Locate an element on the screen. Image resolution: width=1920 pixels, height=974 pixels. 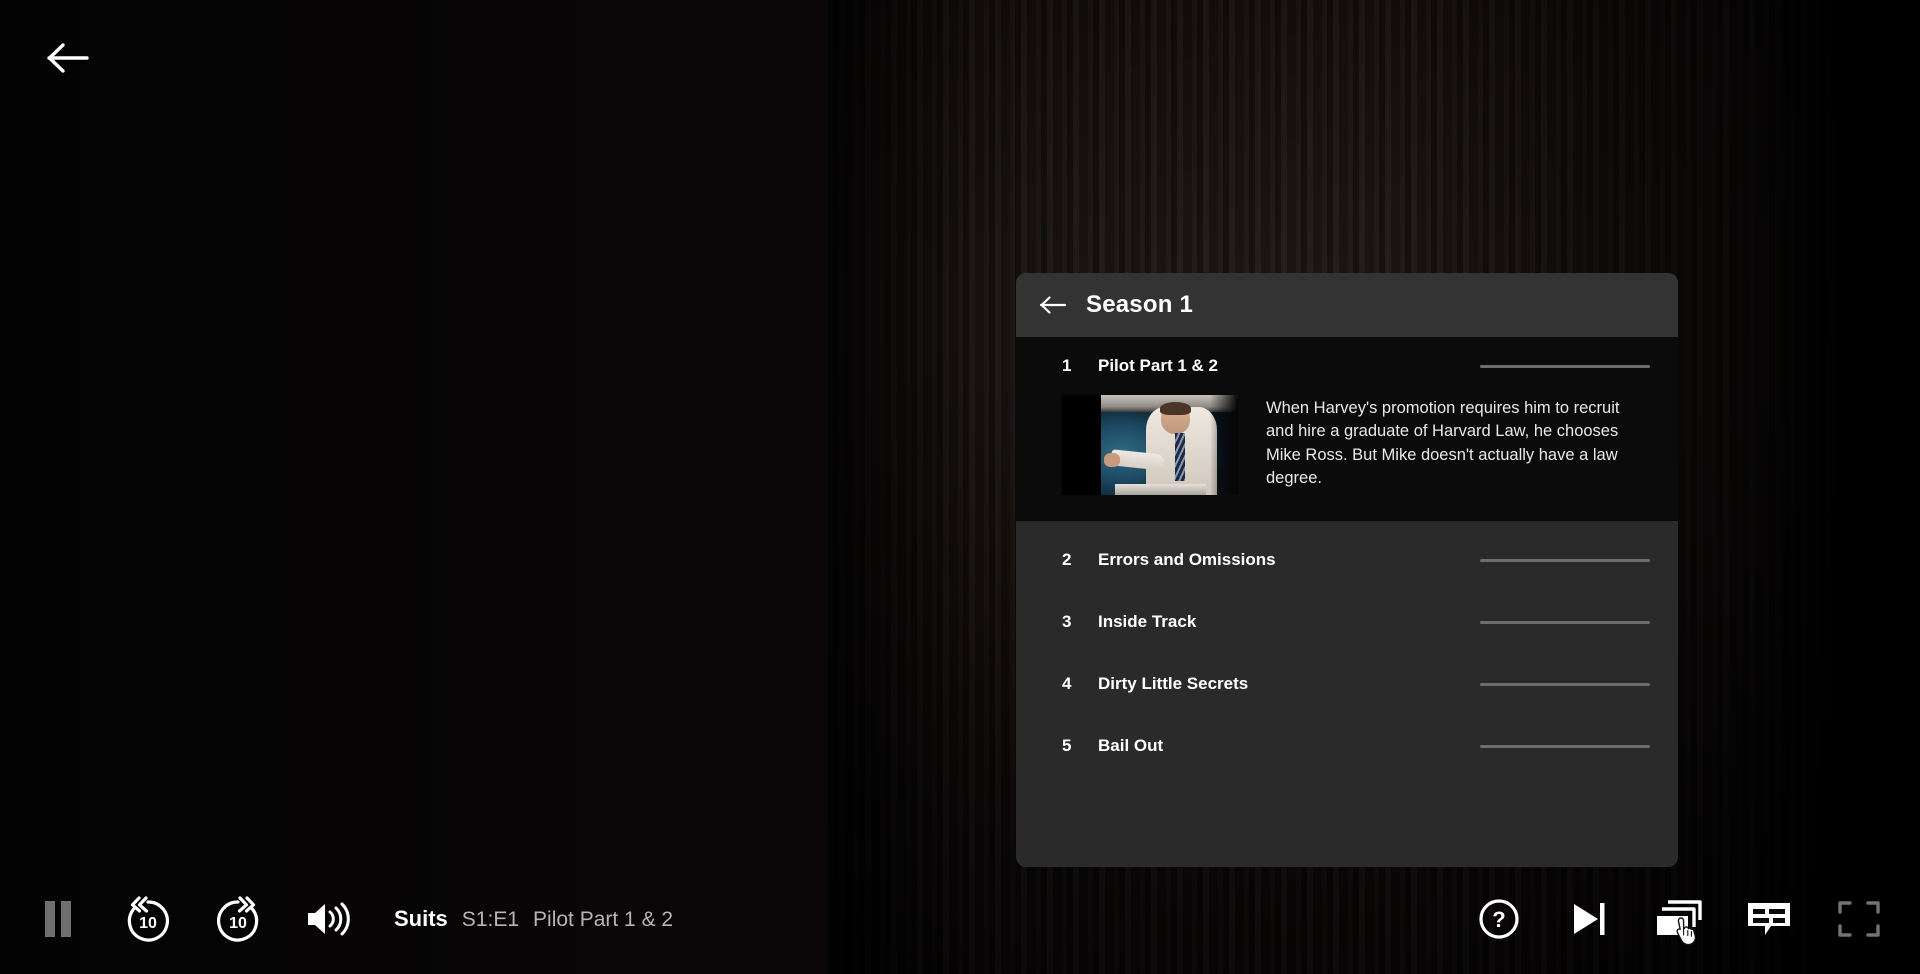
stacked-windows-icon is located at coordinates (1679, 919).